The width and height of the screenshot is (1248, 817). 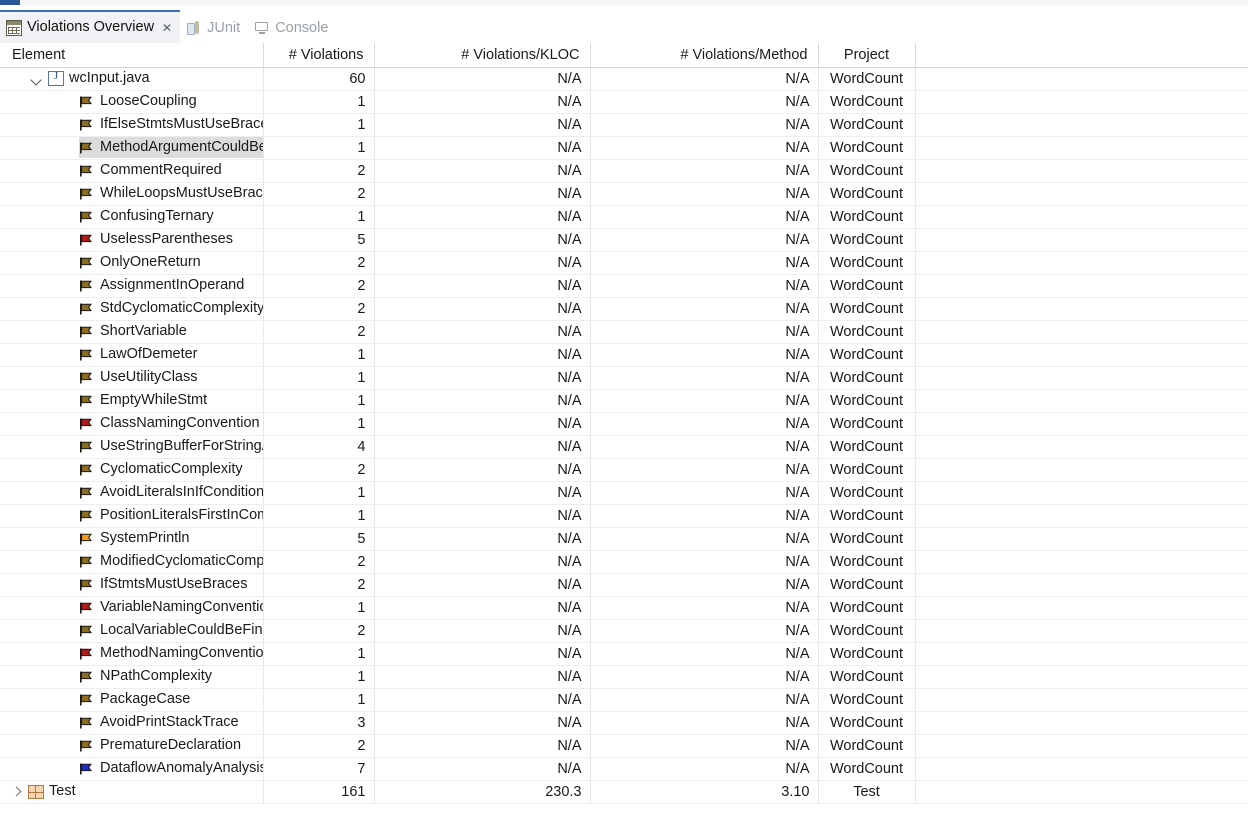 What do you see at coordinates (624, 355) in the screenshot?
I see `table-row: LawOfDemeter 1 N/A N/A WordCount` at bounding box center [624, 355].